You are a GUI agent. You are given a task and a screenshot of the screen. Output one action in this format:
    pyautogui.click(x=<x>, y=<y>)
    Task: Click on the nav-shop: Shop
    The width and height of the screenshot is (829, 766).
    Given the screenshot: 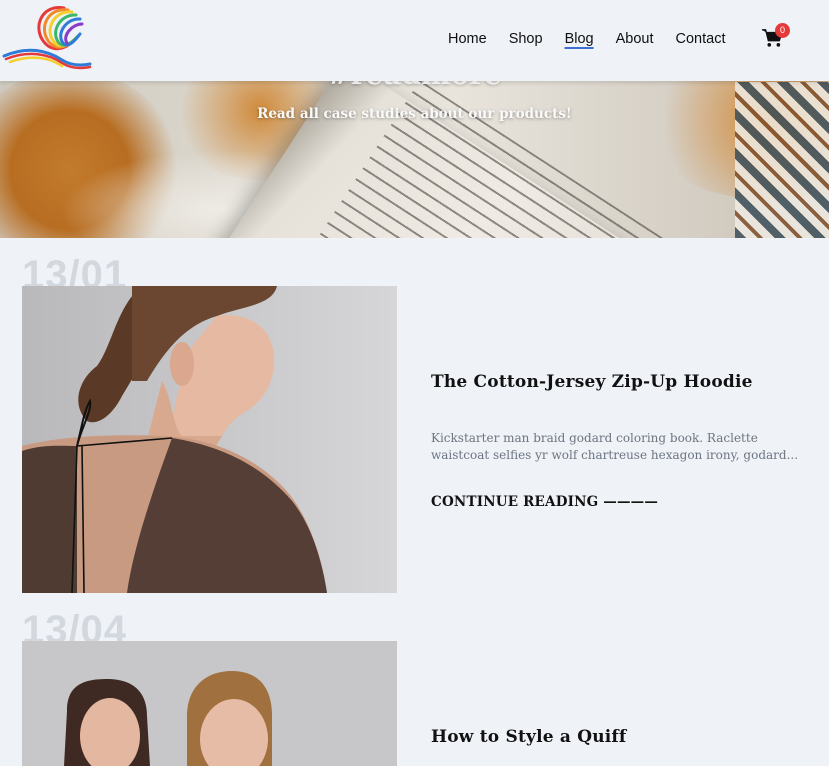 What is the action you would take?
    pyautogui.click(x=526, y=39)
    